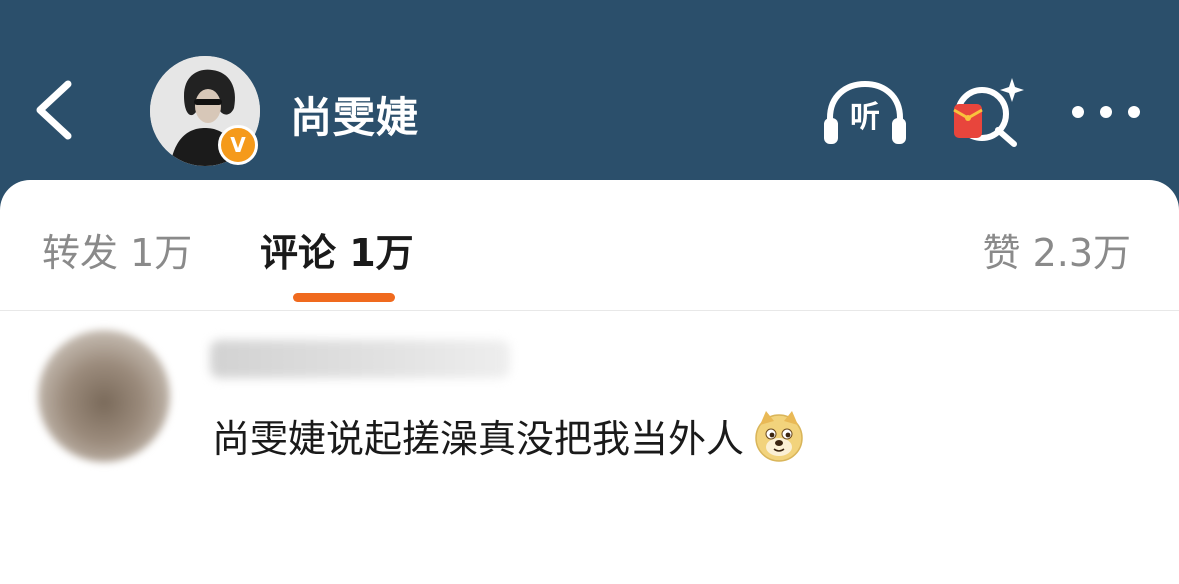 This screenshot has height=584, width=1179. I want to click on comment-text: 尚雯婕说起搓澡真没把我当外人, so click(509, 435).